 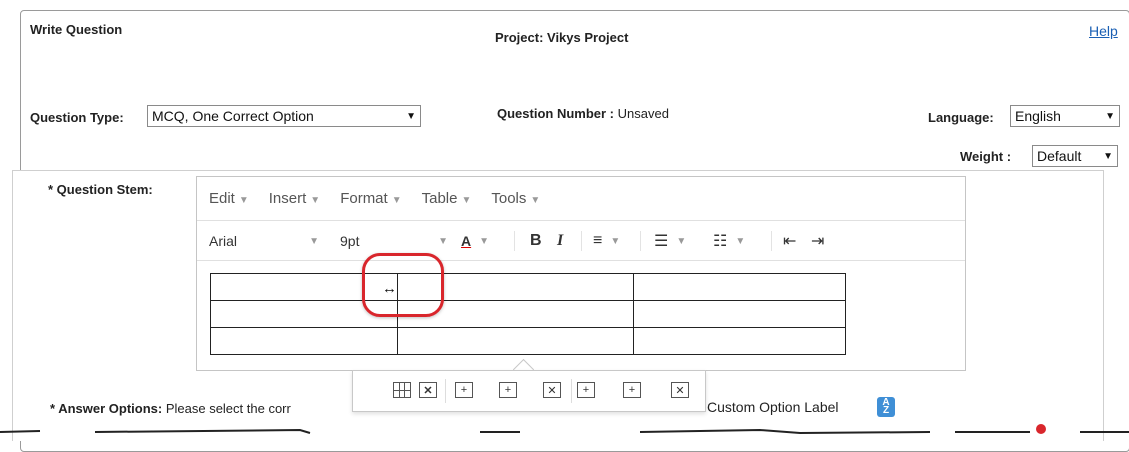 I want to click on weight-value: Default, so click(x=1059, y=156).